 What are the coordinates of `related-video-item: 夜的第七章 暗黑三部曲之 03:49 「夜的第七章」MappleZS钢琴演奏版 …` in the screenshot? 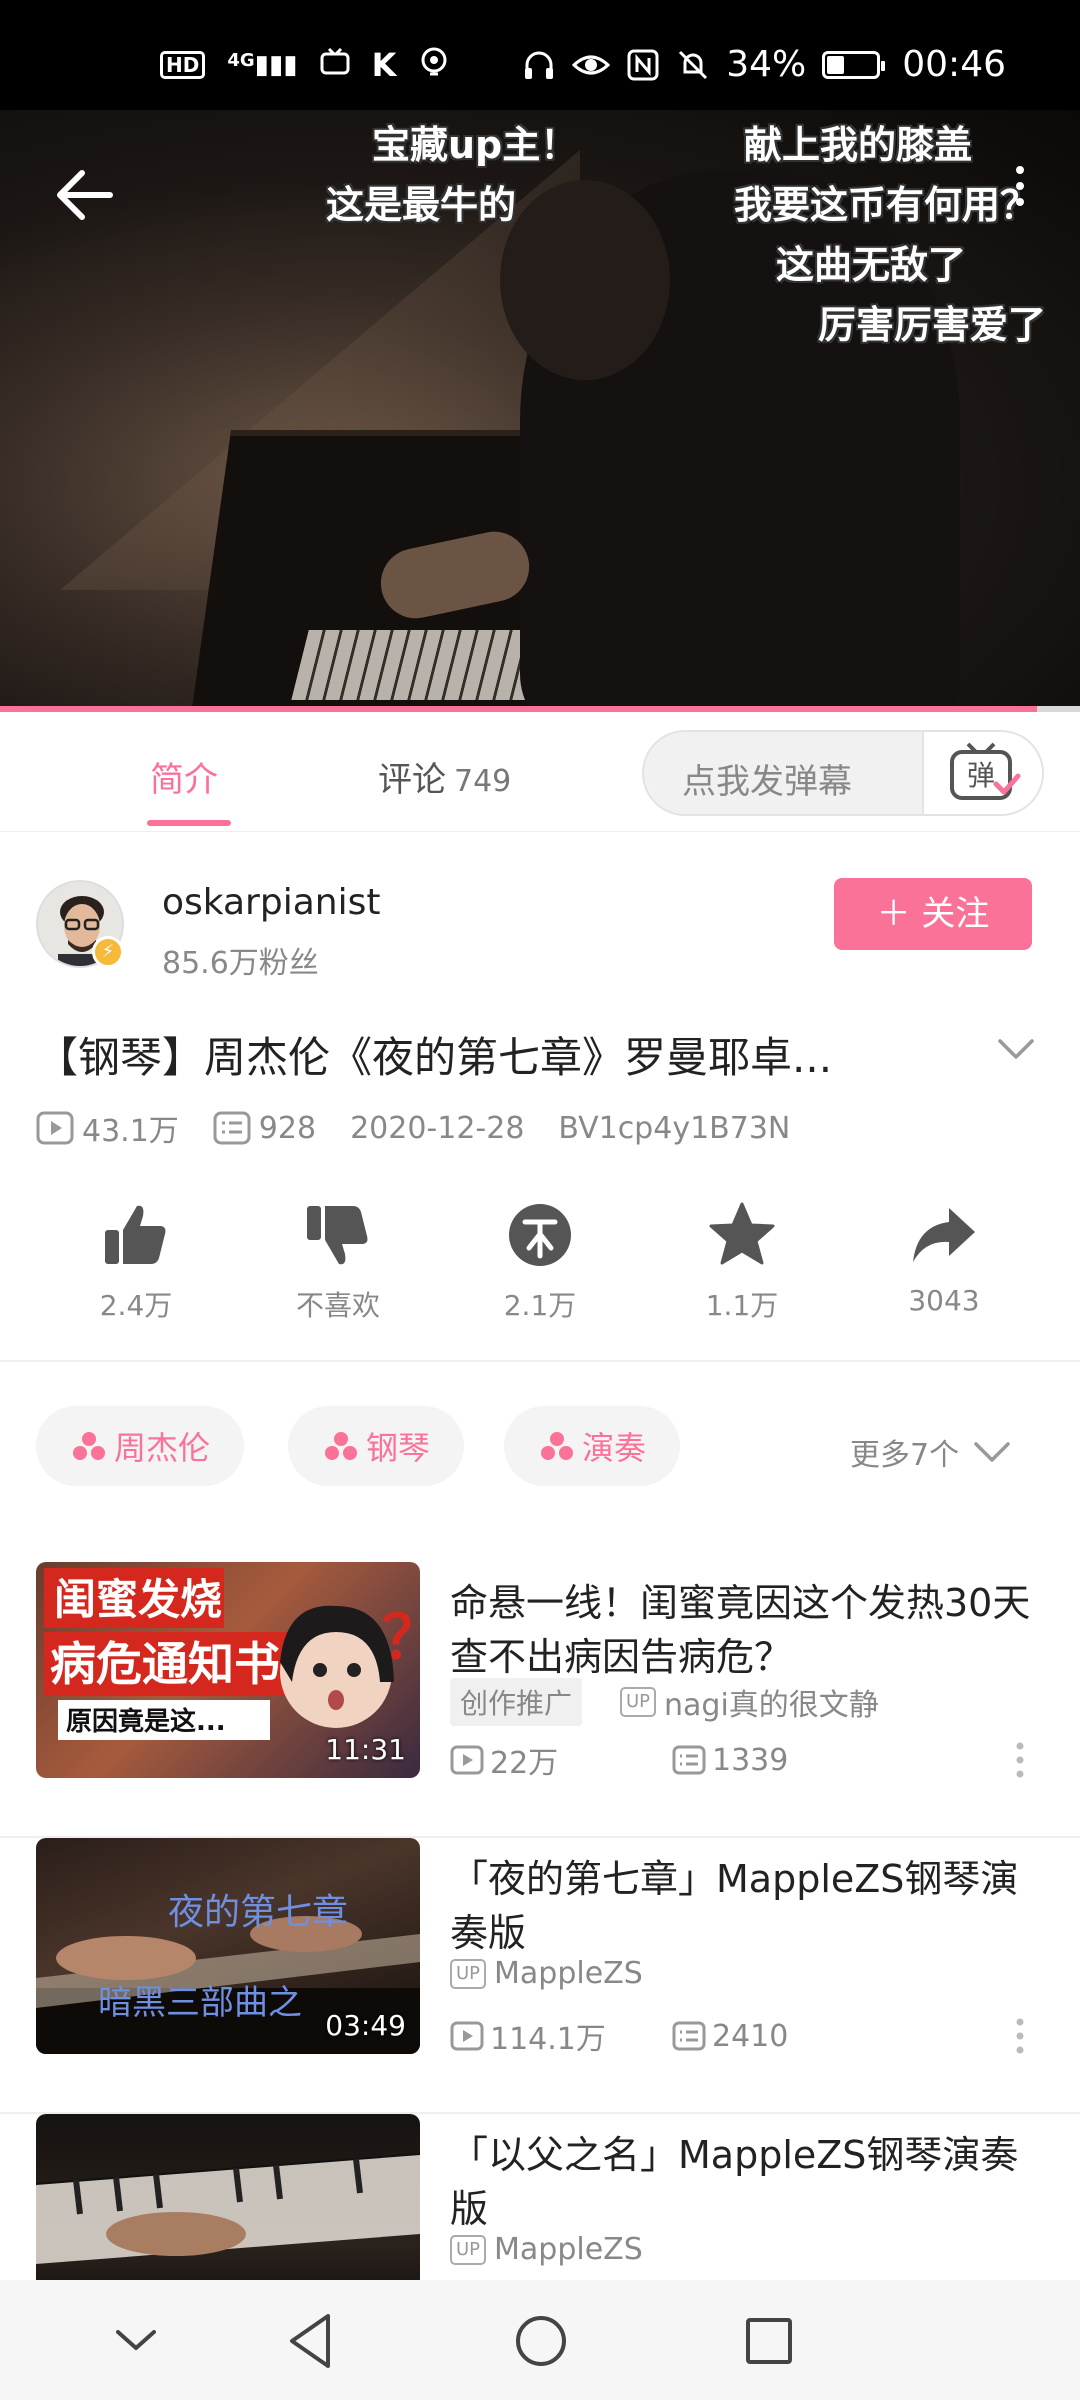 It's located at (540, 1976).